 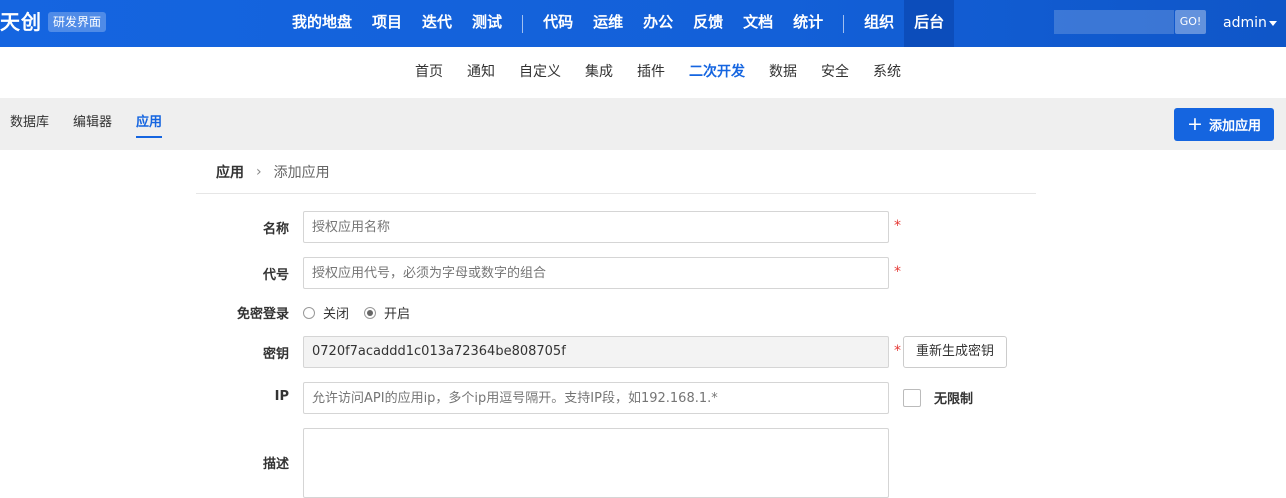 What do you see at coordinates (599, 72) in the screenshot?
I see `subnav-item-integration: 集成` at bounding box center [599, 72].